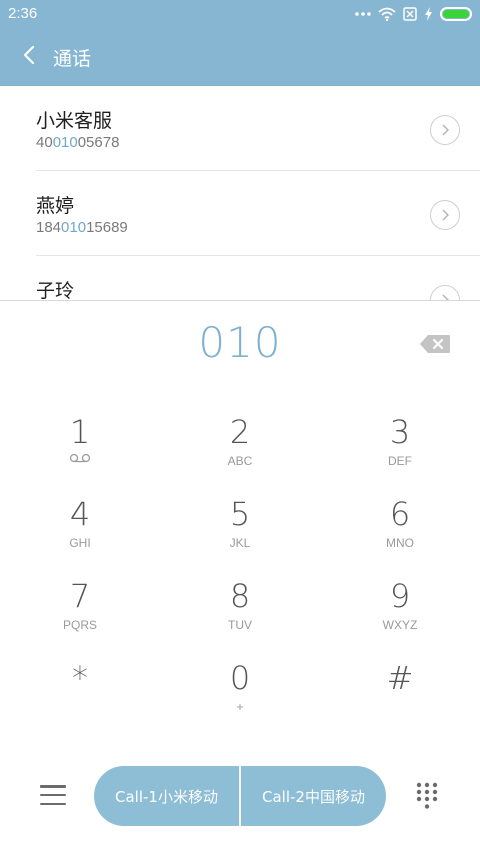 This screenshot has height=853, width=480. What do you see at coordinates (53, 786) in the screenshot?
I see `menu-icon` at bounding box center [53, 786].